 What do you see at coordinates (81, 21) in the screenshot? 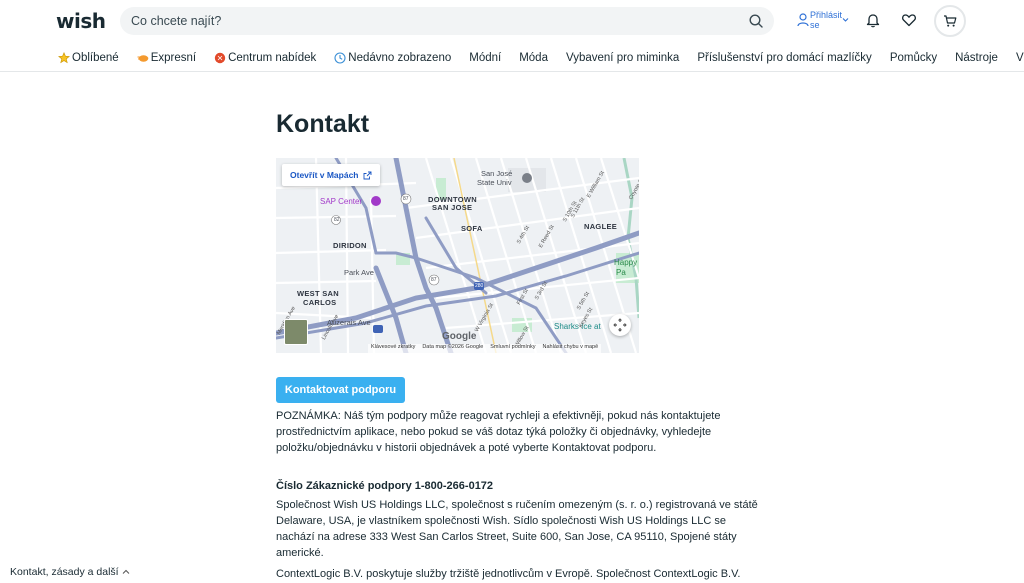
I see `wish-logo: wish` at bounding box center [81, 21].